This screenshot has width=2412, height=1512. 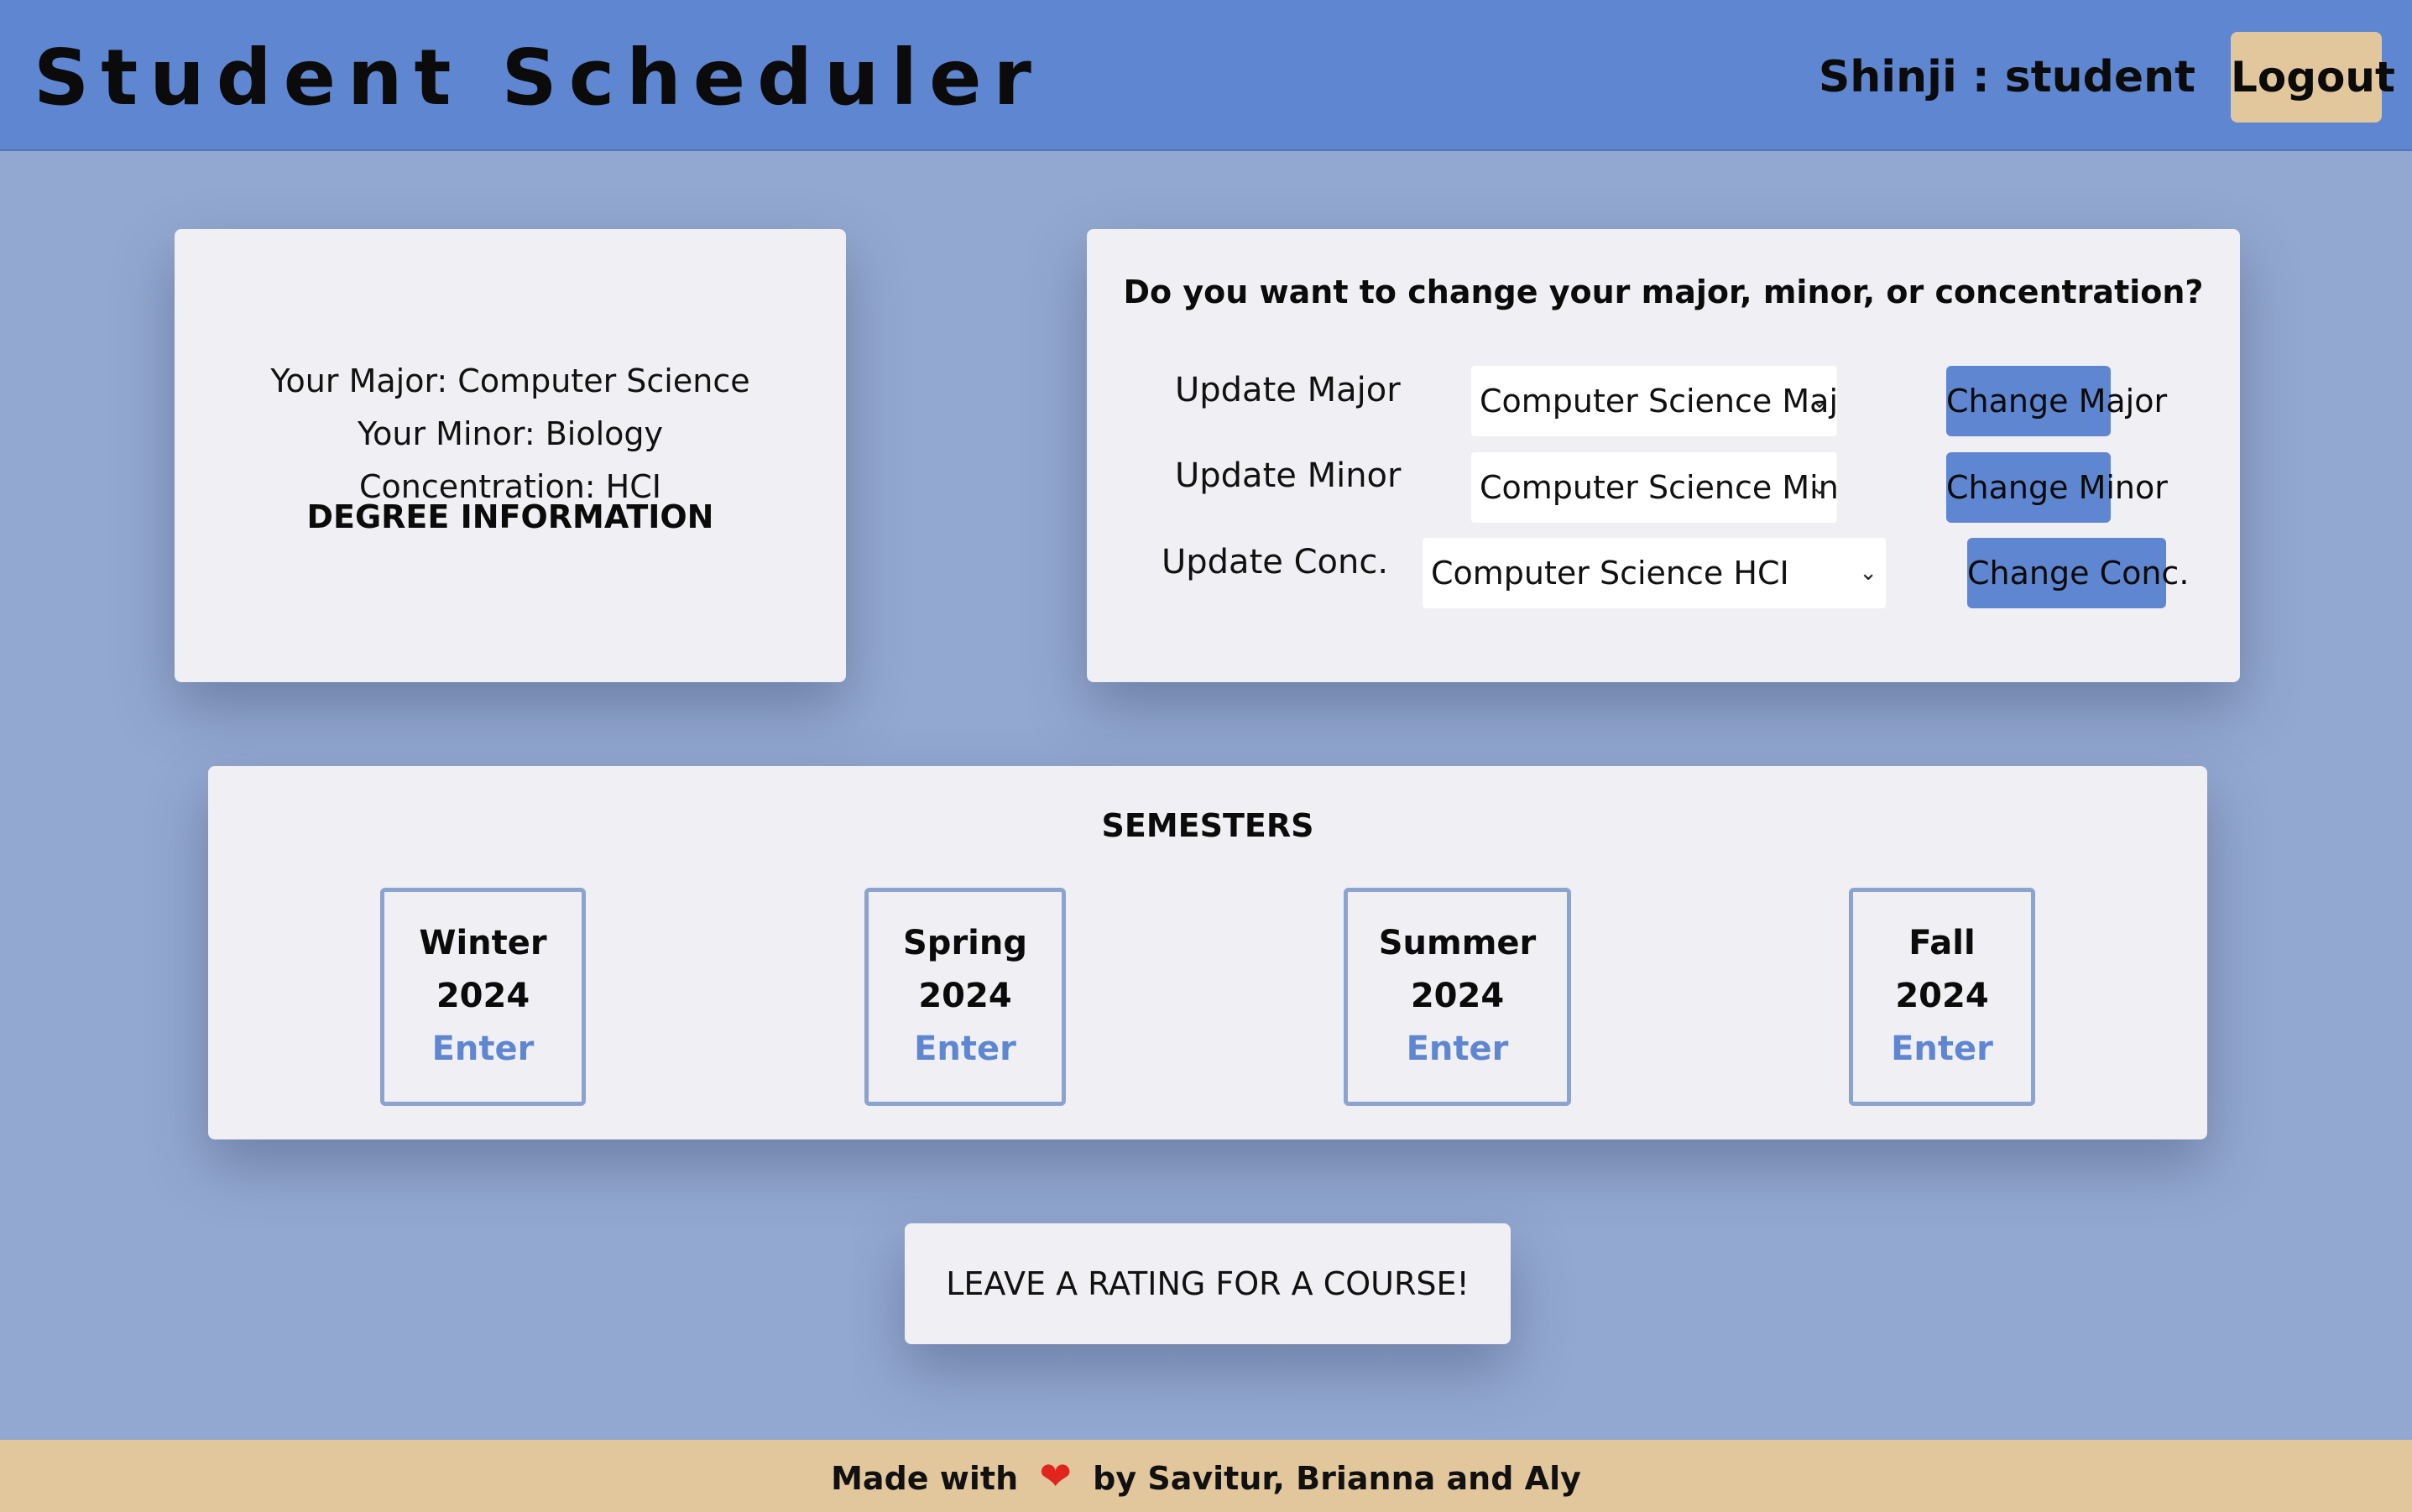 I want to click on leave-rating-button: LEAVE A RATING FOR A COURSE!, so click(x=1208, y=1283).